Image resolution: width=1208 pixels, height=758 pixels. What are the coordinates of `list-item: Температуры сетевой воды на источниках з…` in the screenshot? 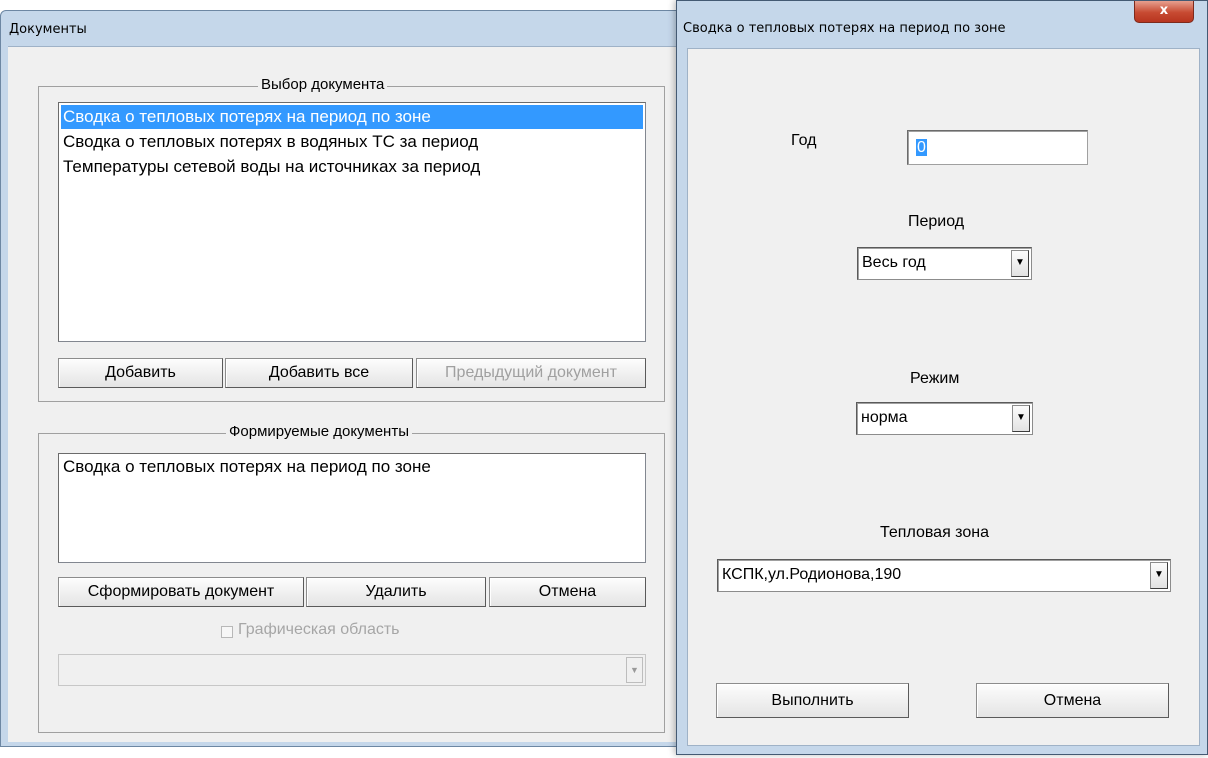 It's located at (352, 167).